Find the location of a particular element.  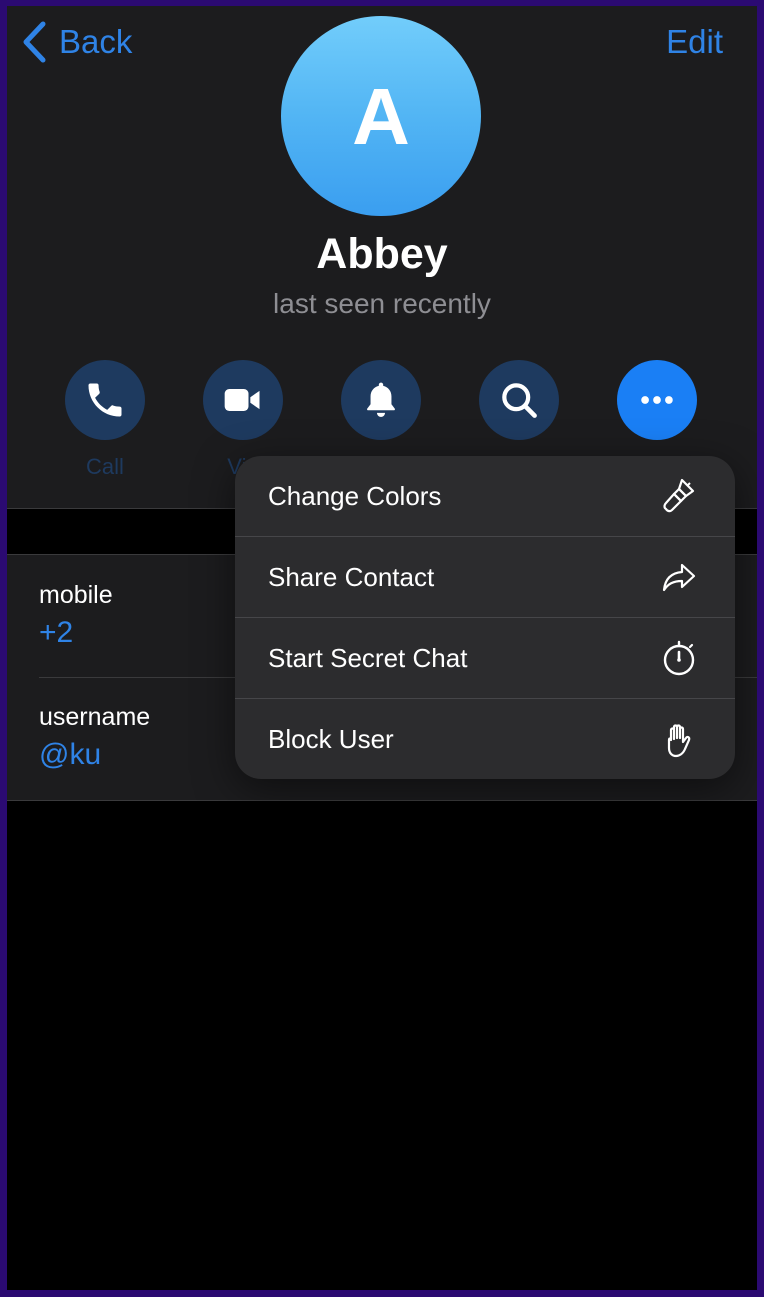

call-button: Call is located at coordinates (105, 420).